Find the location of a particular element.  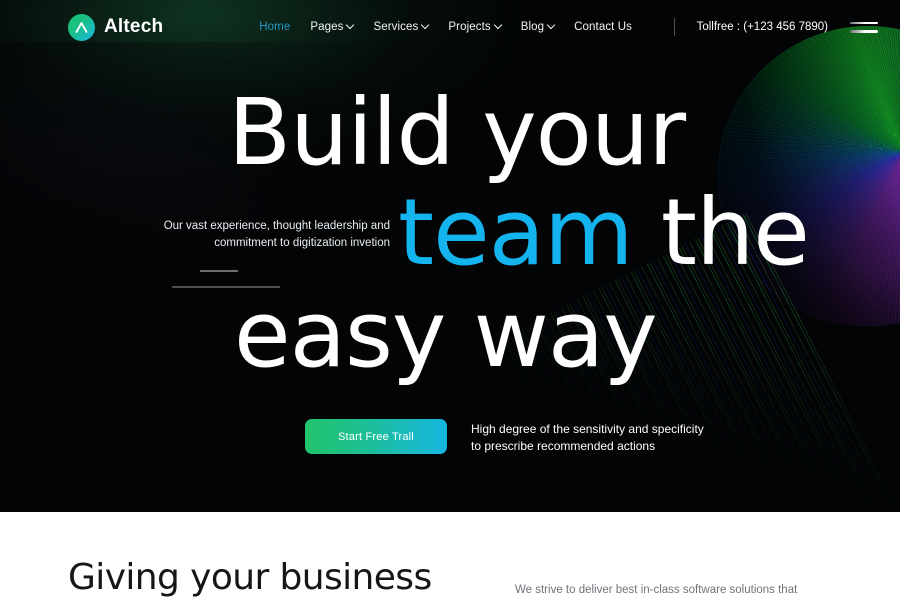

nav-item-home: Home is located at coordinates (274, 27).